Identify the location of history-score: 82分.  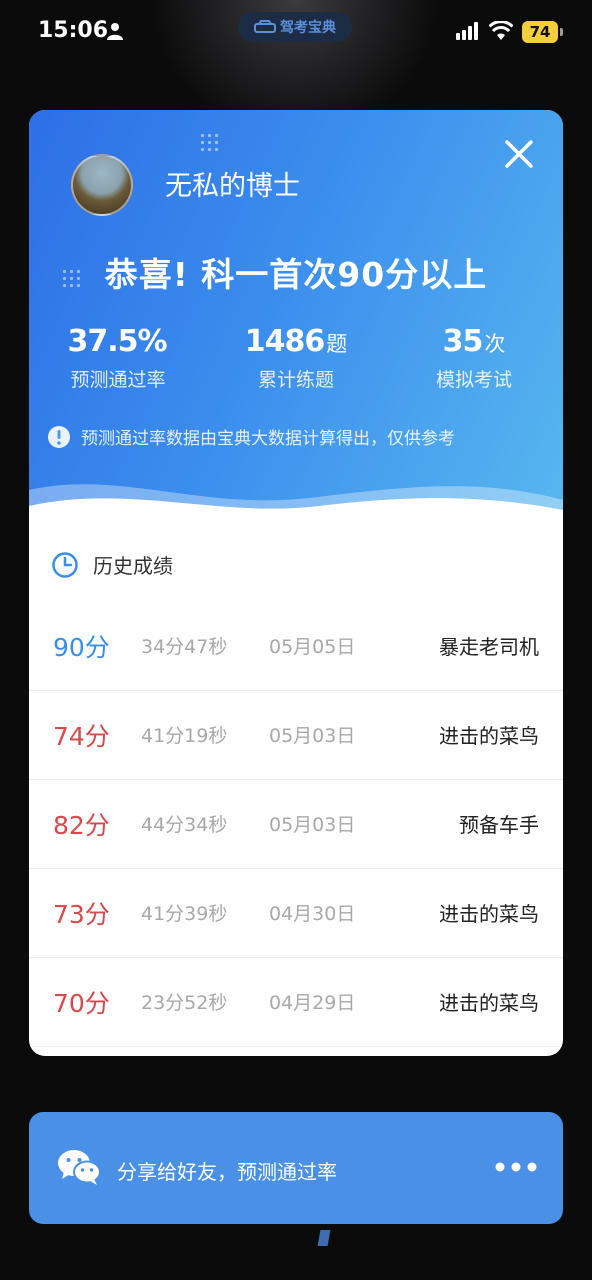
(81, 825).